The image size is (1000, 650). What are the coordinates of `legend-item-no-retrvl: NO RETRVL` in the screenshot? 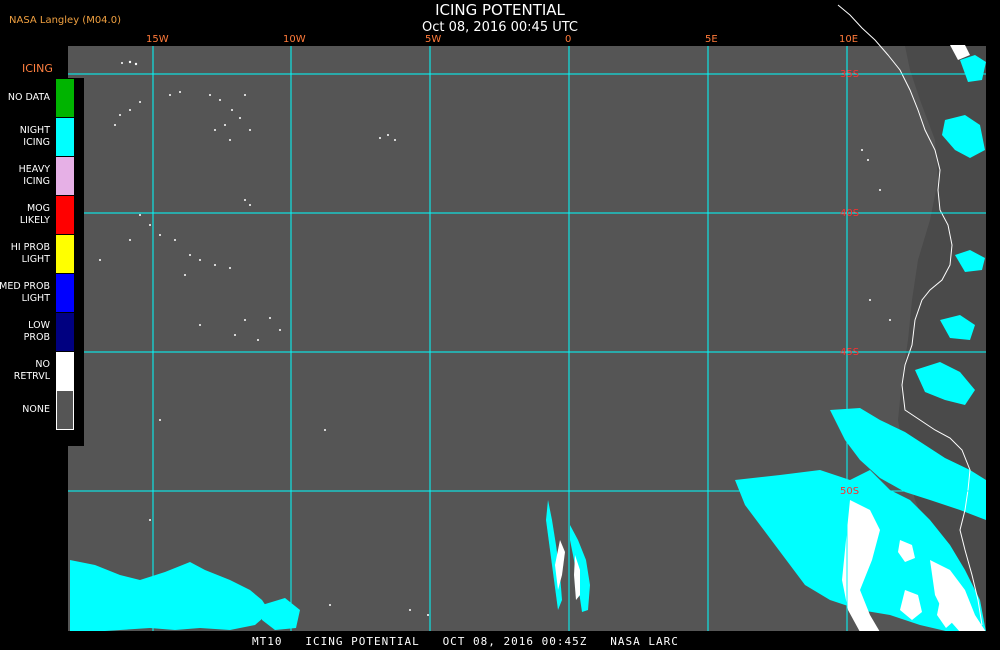 It's located at (38, 370).